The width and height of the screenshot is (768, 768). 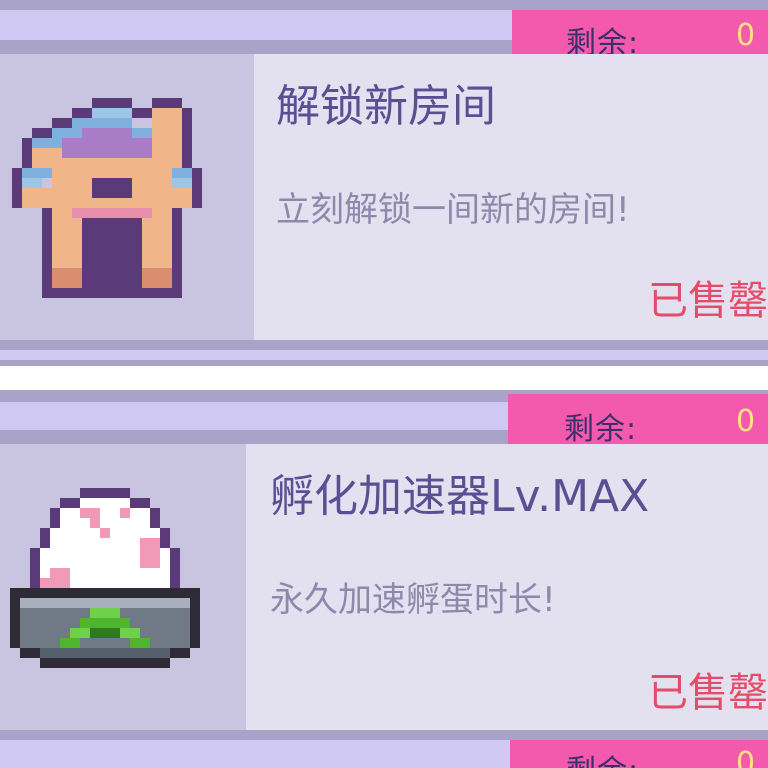 What do you see at coordinates (453, 210) in the screenshot?
I see `item-description: 立刻解锁一间新的房间!` at bounding box center [453, 210].